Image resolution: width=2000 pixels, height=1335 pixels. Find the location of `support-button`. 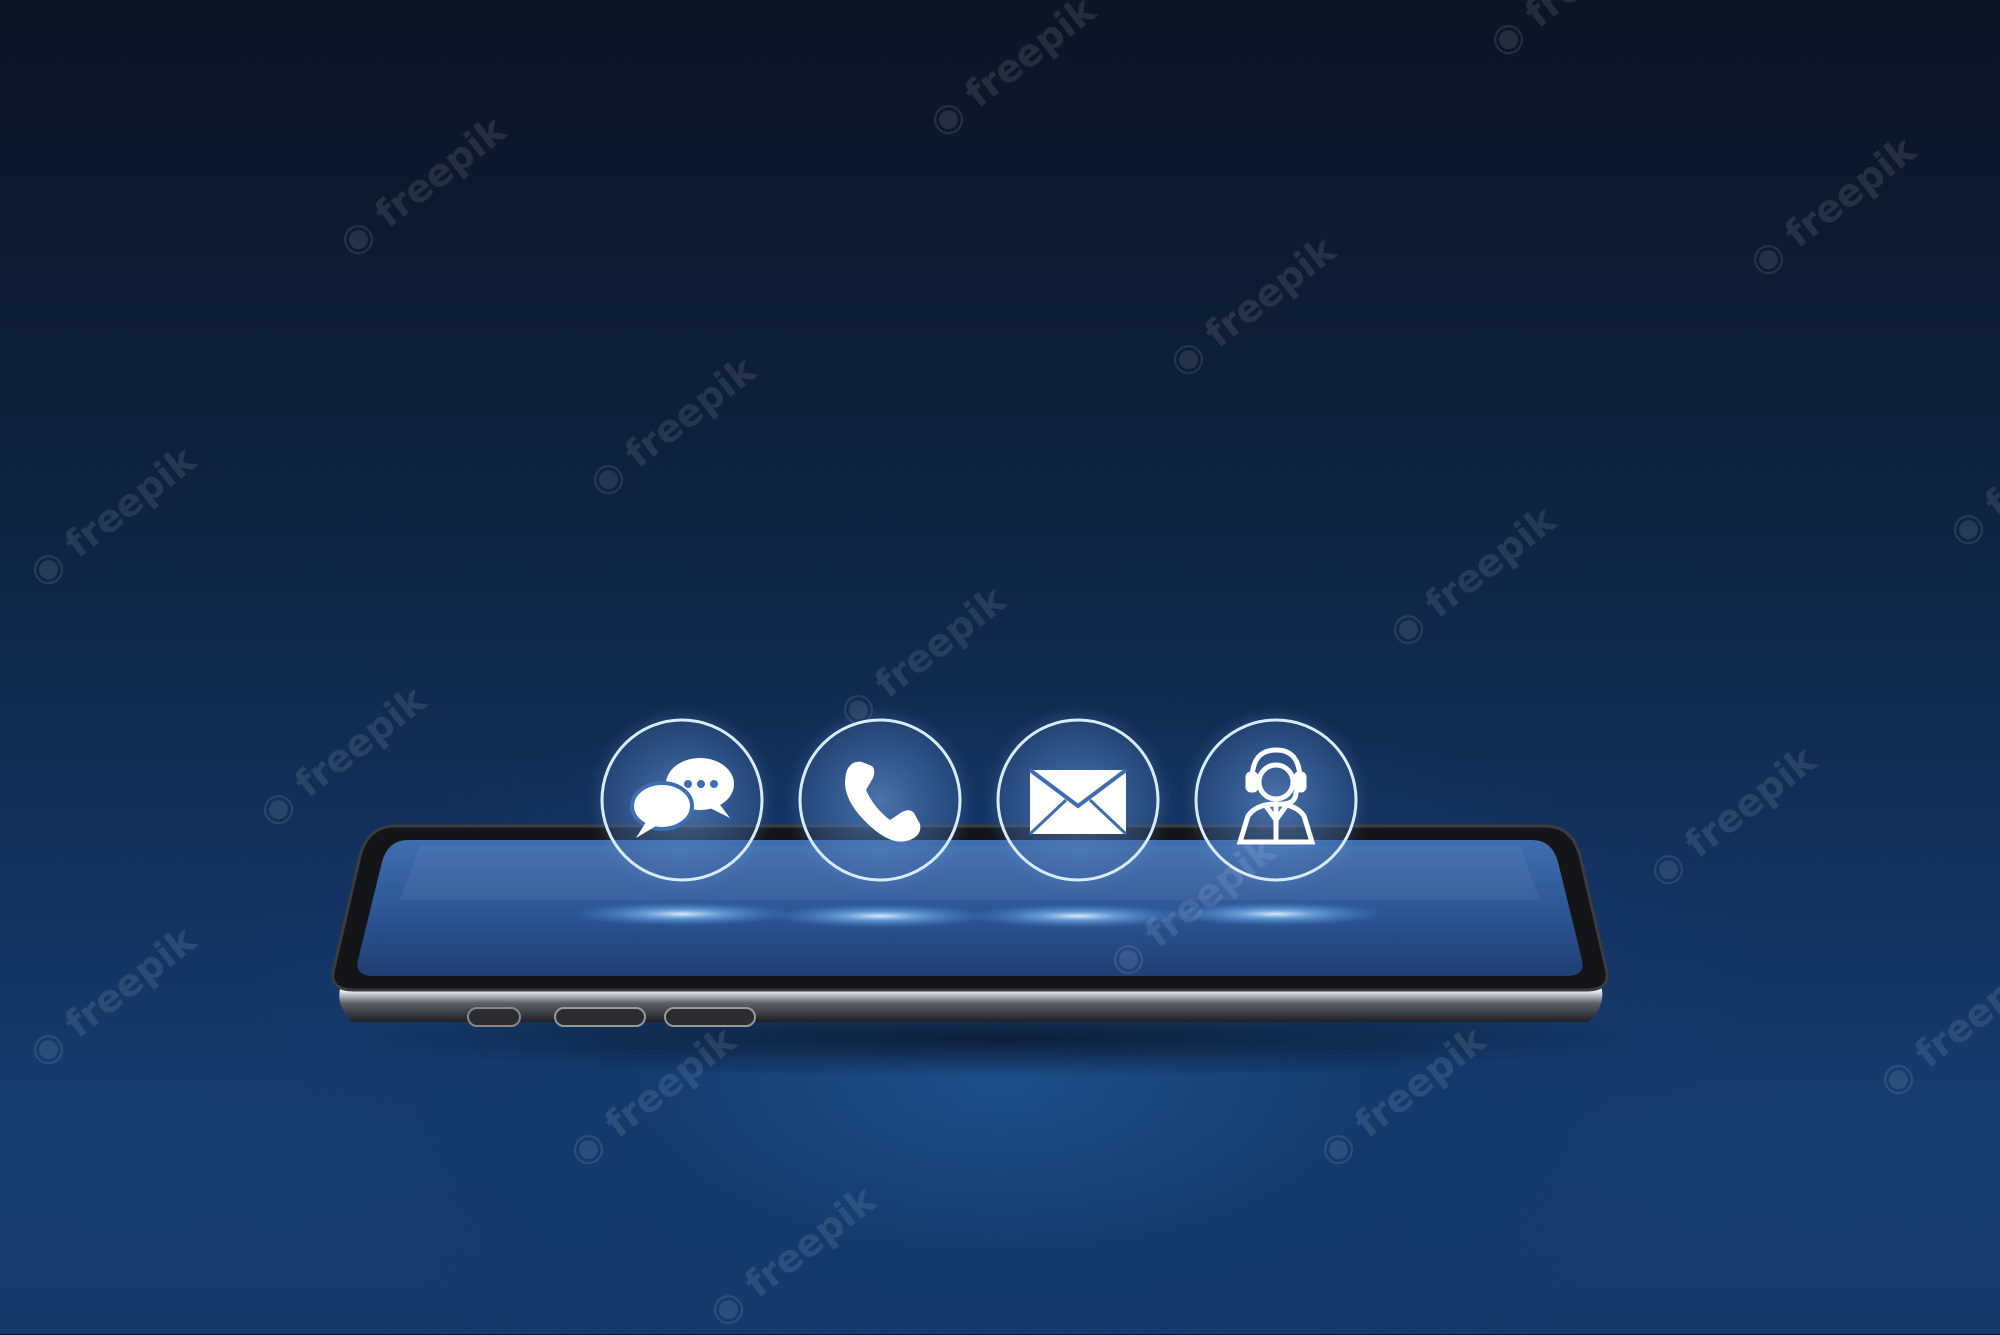

support-button is located at coordinates (1276, 800).